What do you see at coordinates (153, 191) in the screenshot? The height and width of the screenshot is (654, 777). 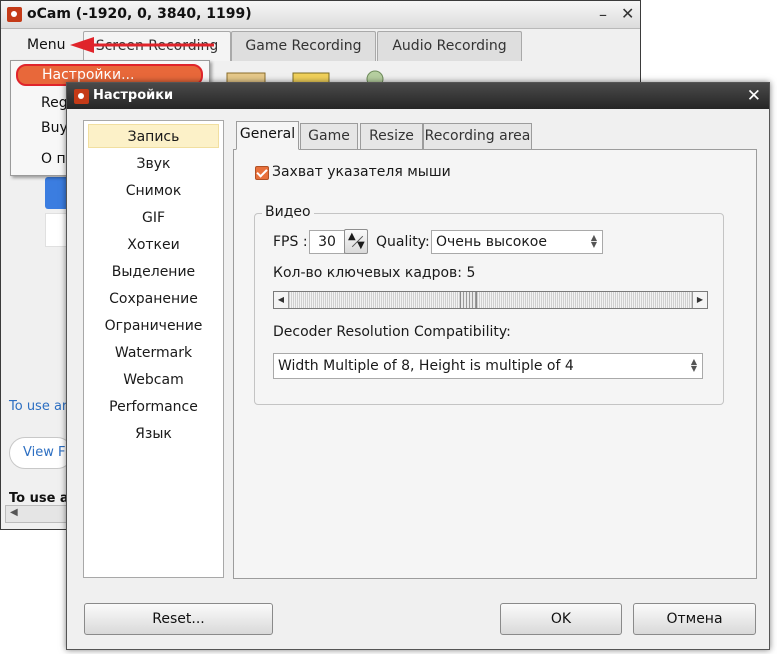 I see `category-item-screenshot: Снимок` at bounding box center [153, 191].